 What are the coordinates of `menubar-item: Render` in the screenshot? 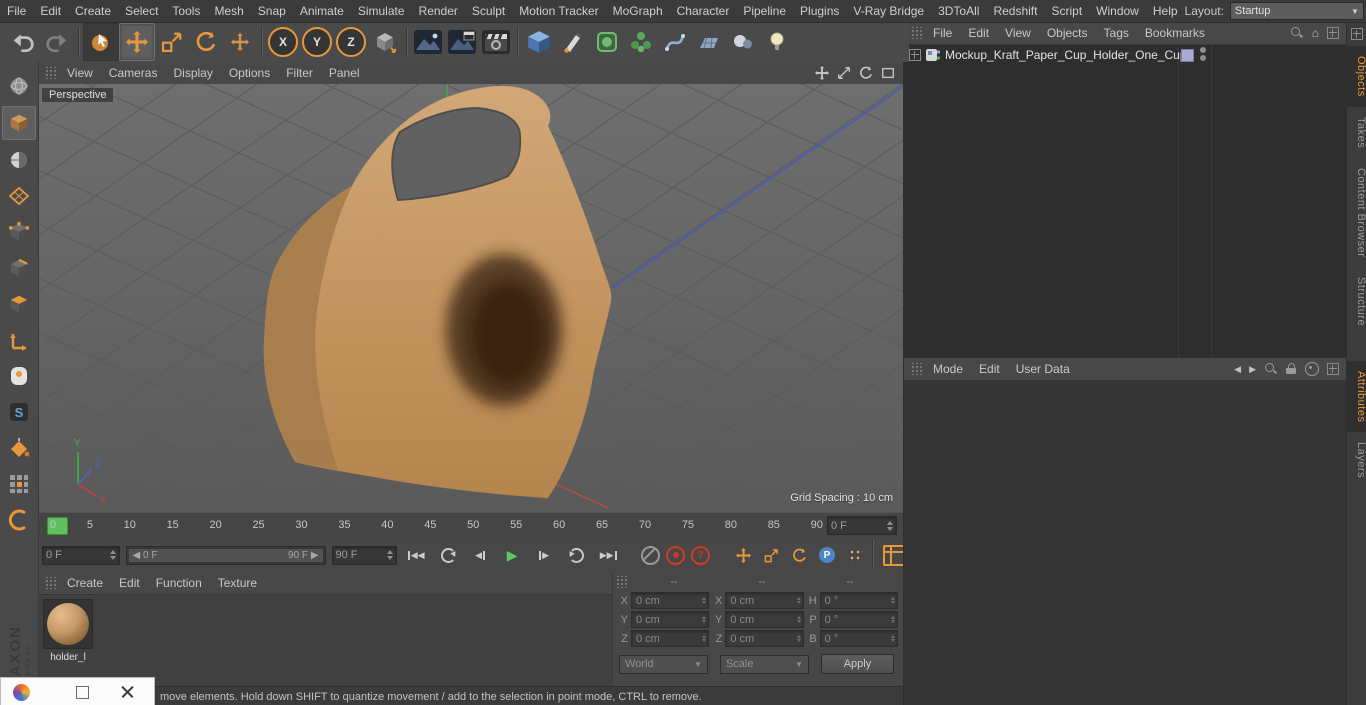 It's located at (438, 11).